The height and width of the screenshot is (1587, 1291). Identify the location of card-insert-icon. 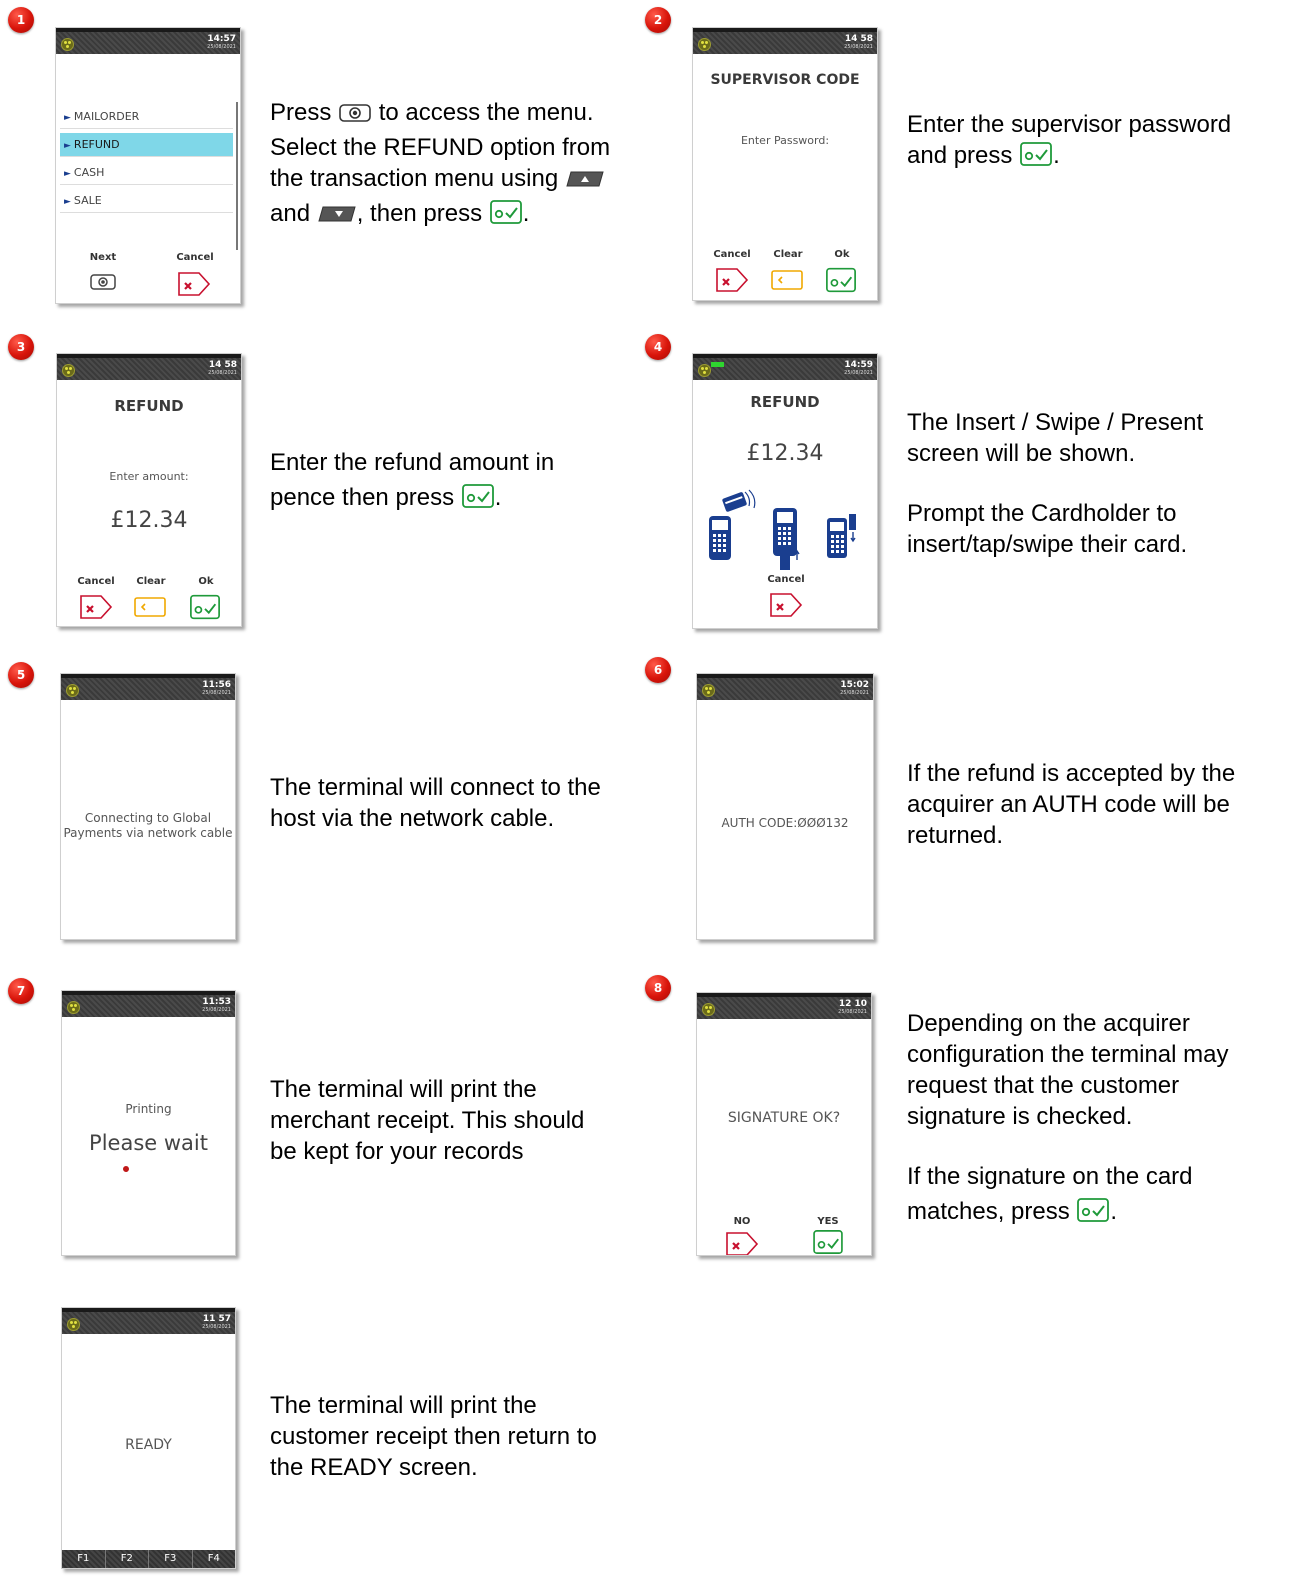
(786, 538).